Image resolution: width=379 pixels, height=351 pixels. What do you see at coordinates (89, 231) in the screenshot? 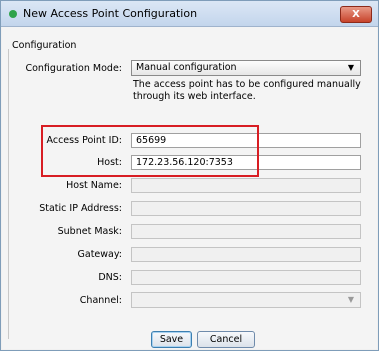
I see `subnet-mask-label: Subnet Mask:` at bounding box center [89, 231].